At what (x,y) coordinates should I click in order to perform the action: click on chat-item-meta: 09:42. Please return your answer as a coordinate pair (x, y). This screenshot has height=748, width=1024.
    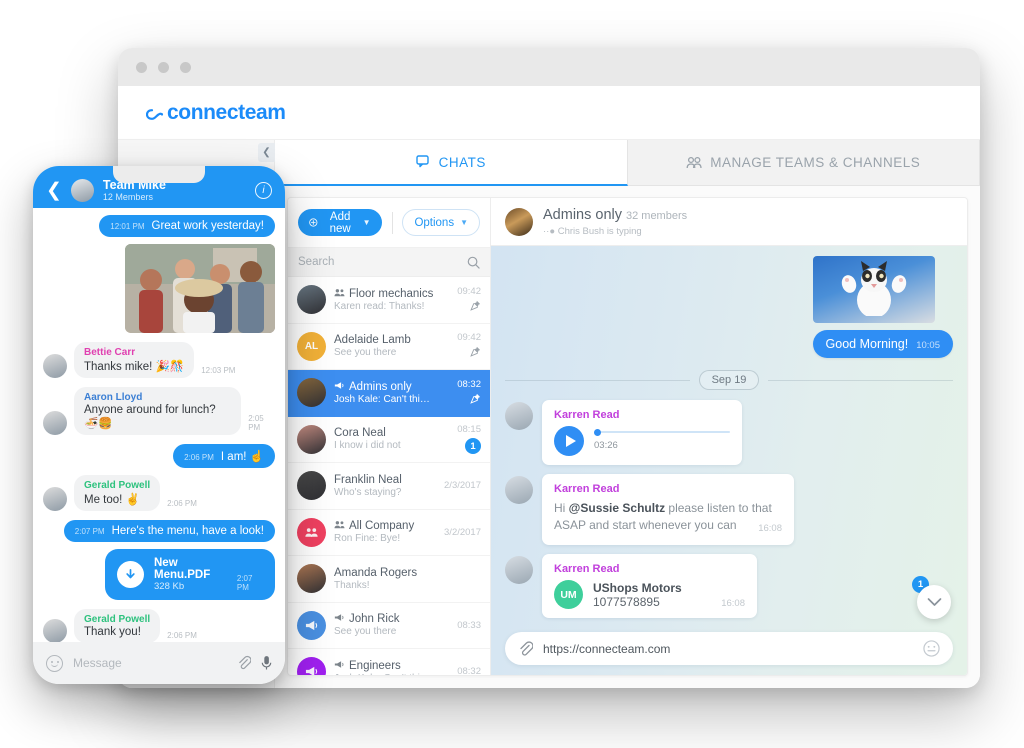
    Looking at the image, I should click on (461, 300).